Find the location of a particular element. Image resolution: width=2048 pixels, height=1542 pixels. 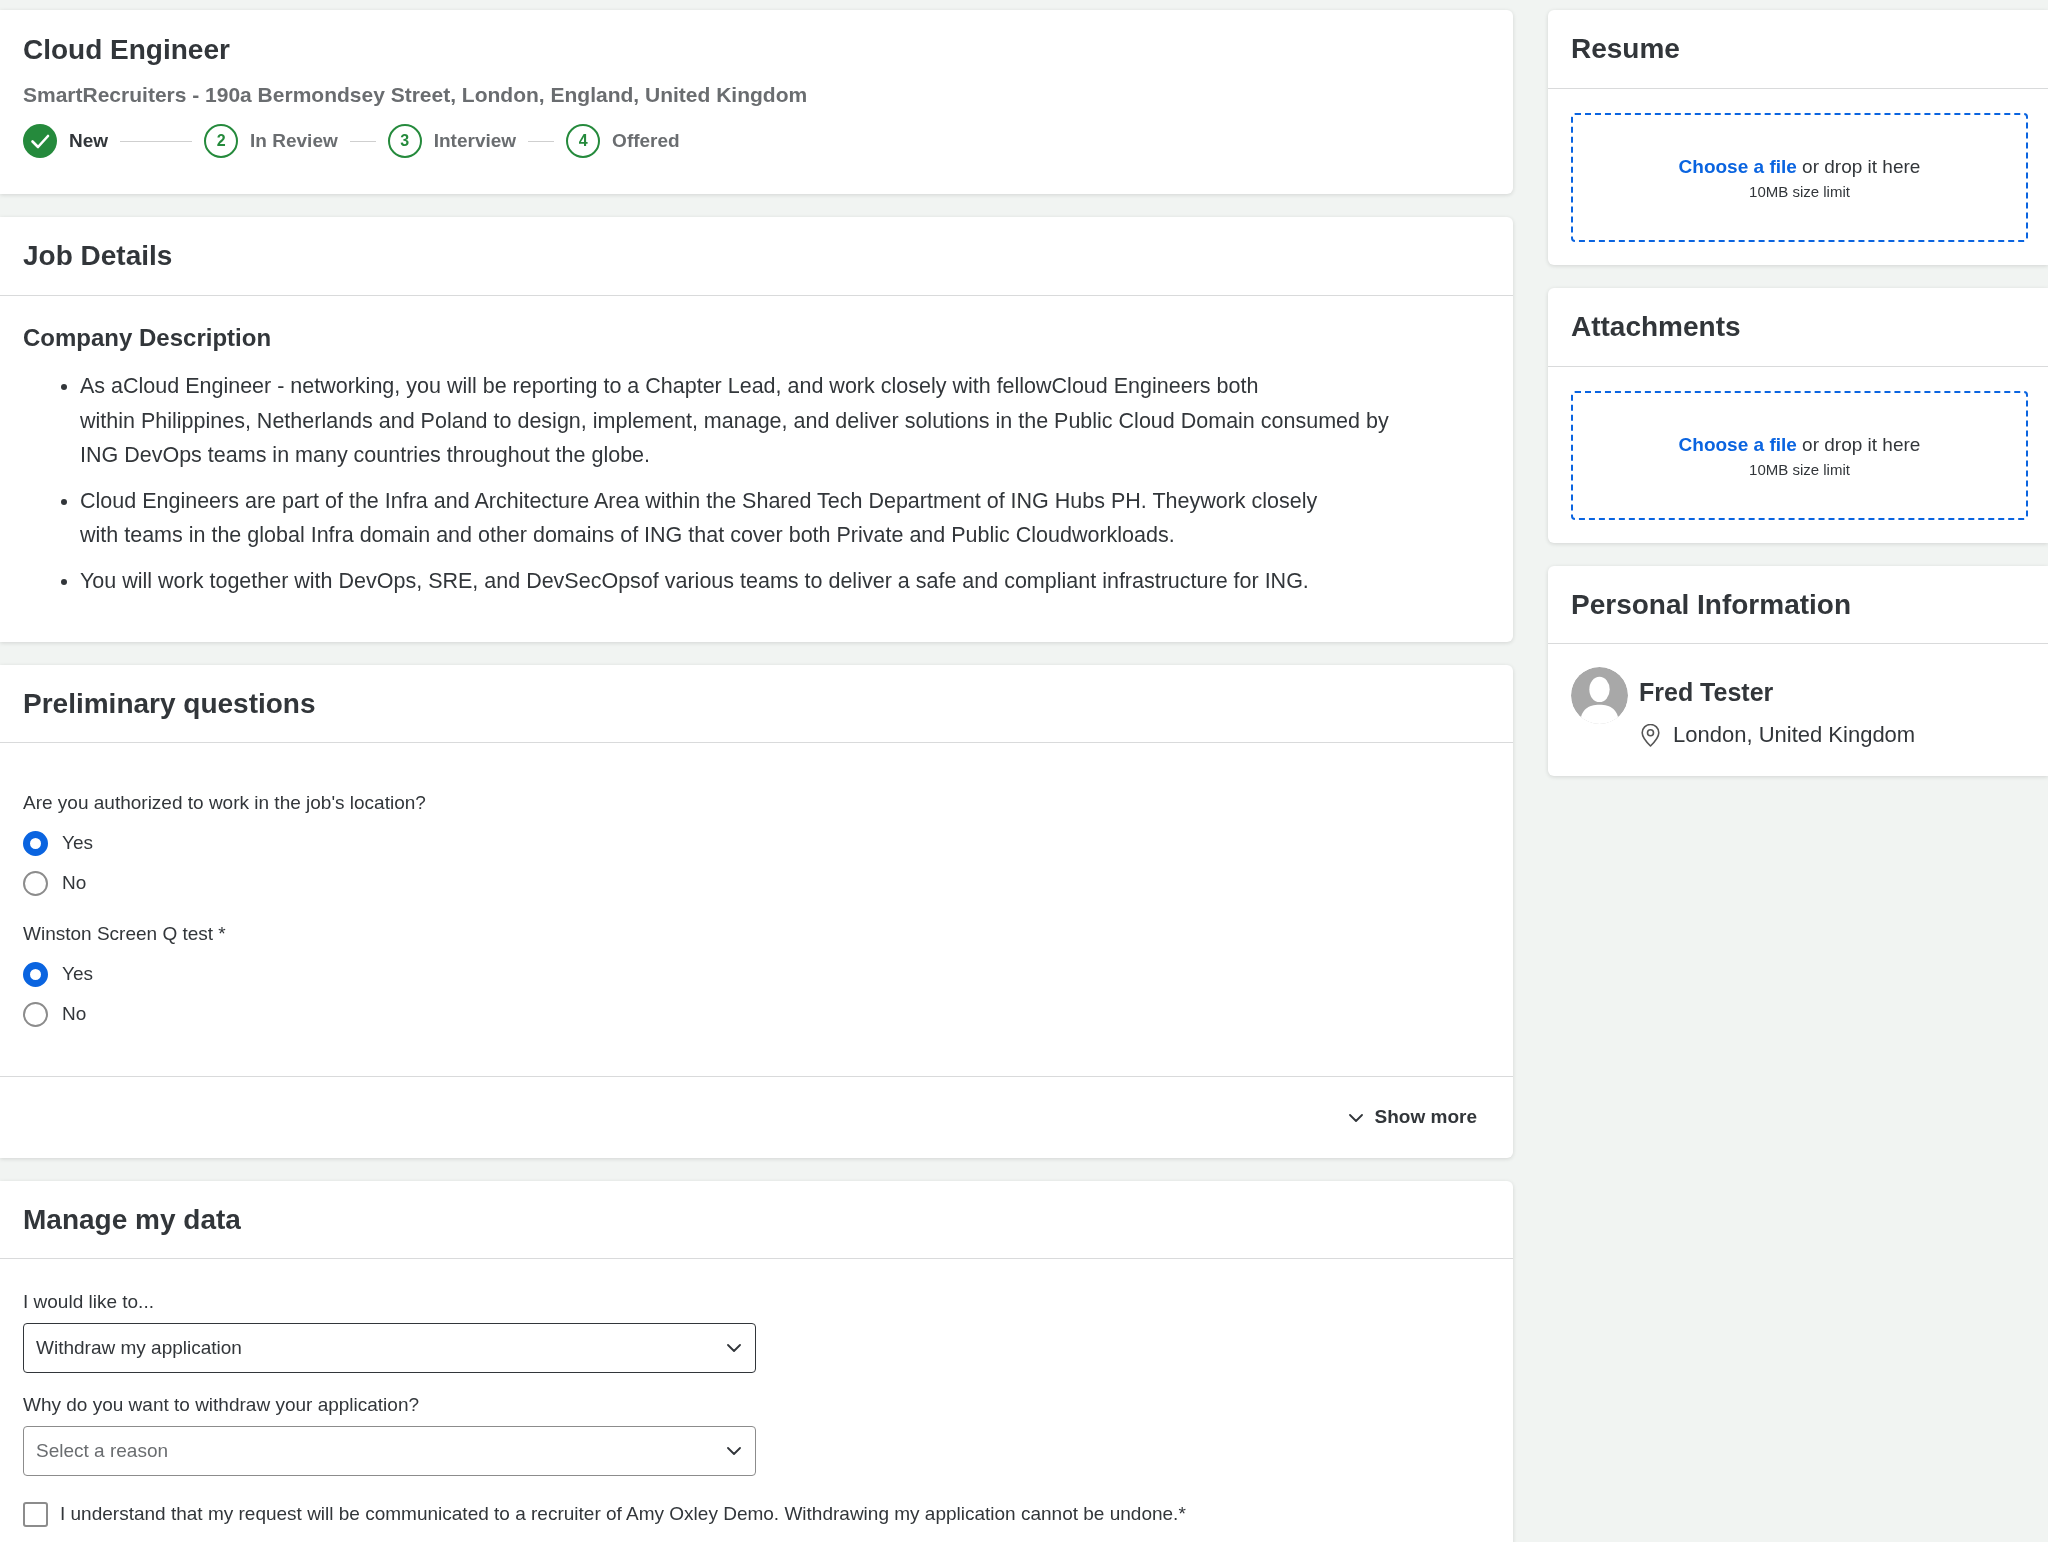

description-text: As aCloud Engineer - networking, you will be reporting to a Chapter Lead, and work closely with fellowCloud Engineers both within Philippines, Netherlands and Poland to design, implement, manage, and deliver solutions in the Public Cloud Domain consumed by ING DevOps teams in many countries throughout the globe. is located at coordinates (735, 421).